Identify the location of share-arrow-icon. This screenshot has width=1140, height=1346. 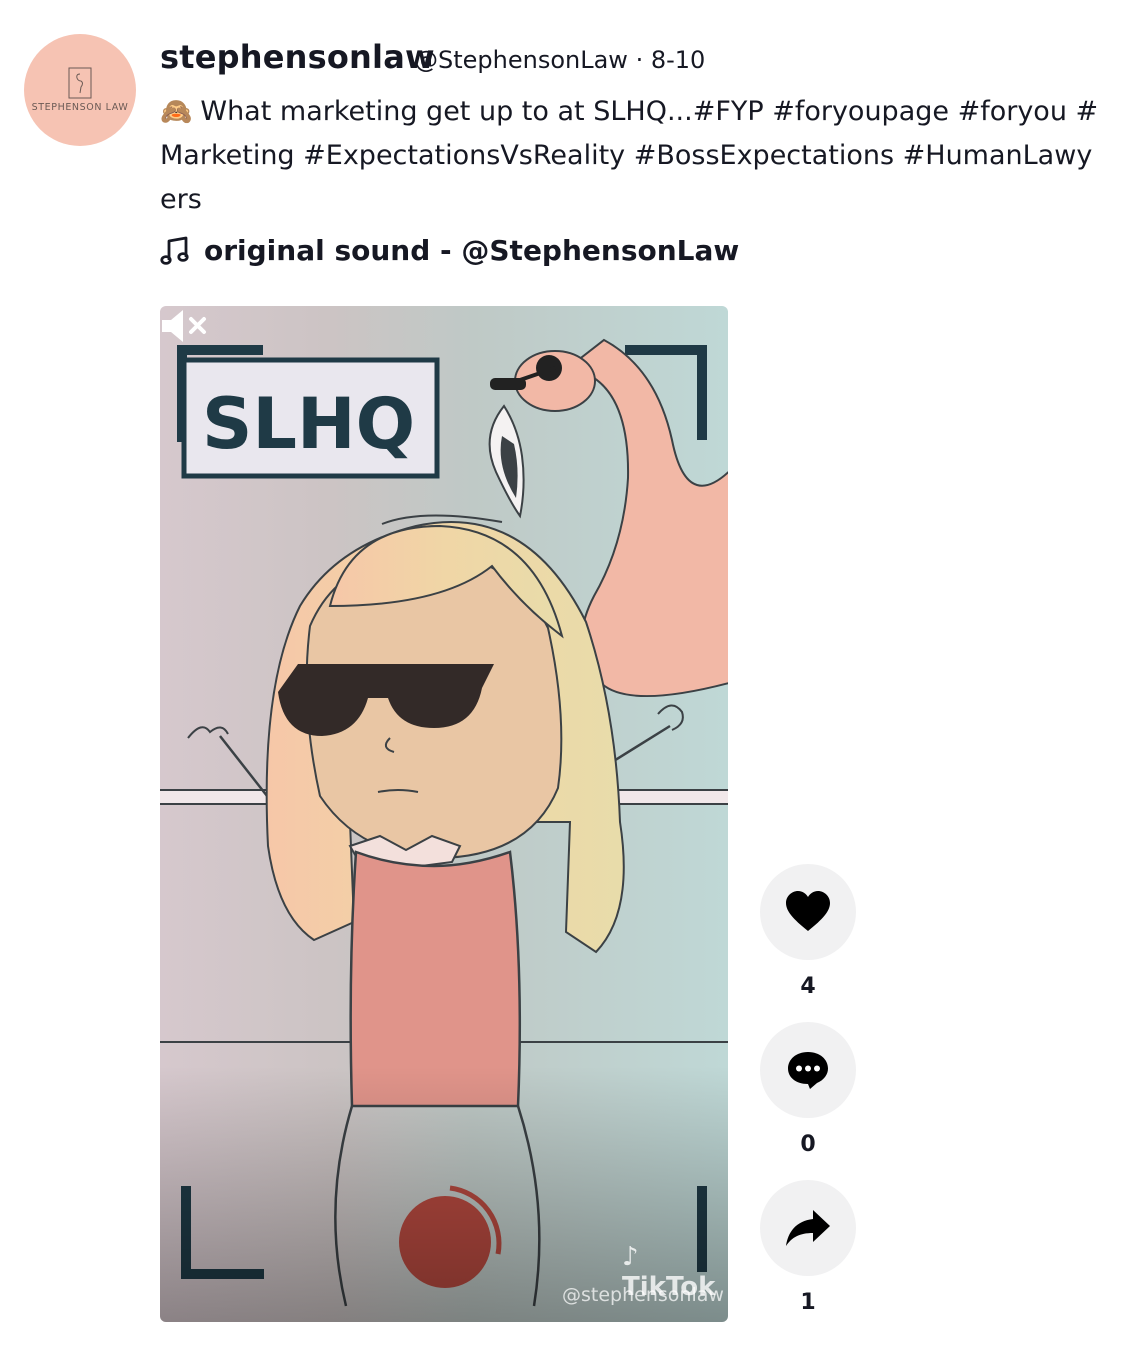
(808, 1228).